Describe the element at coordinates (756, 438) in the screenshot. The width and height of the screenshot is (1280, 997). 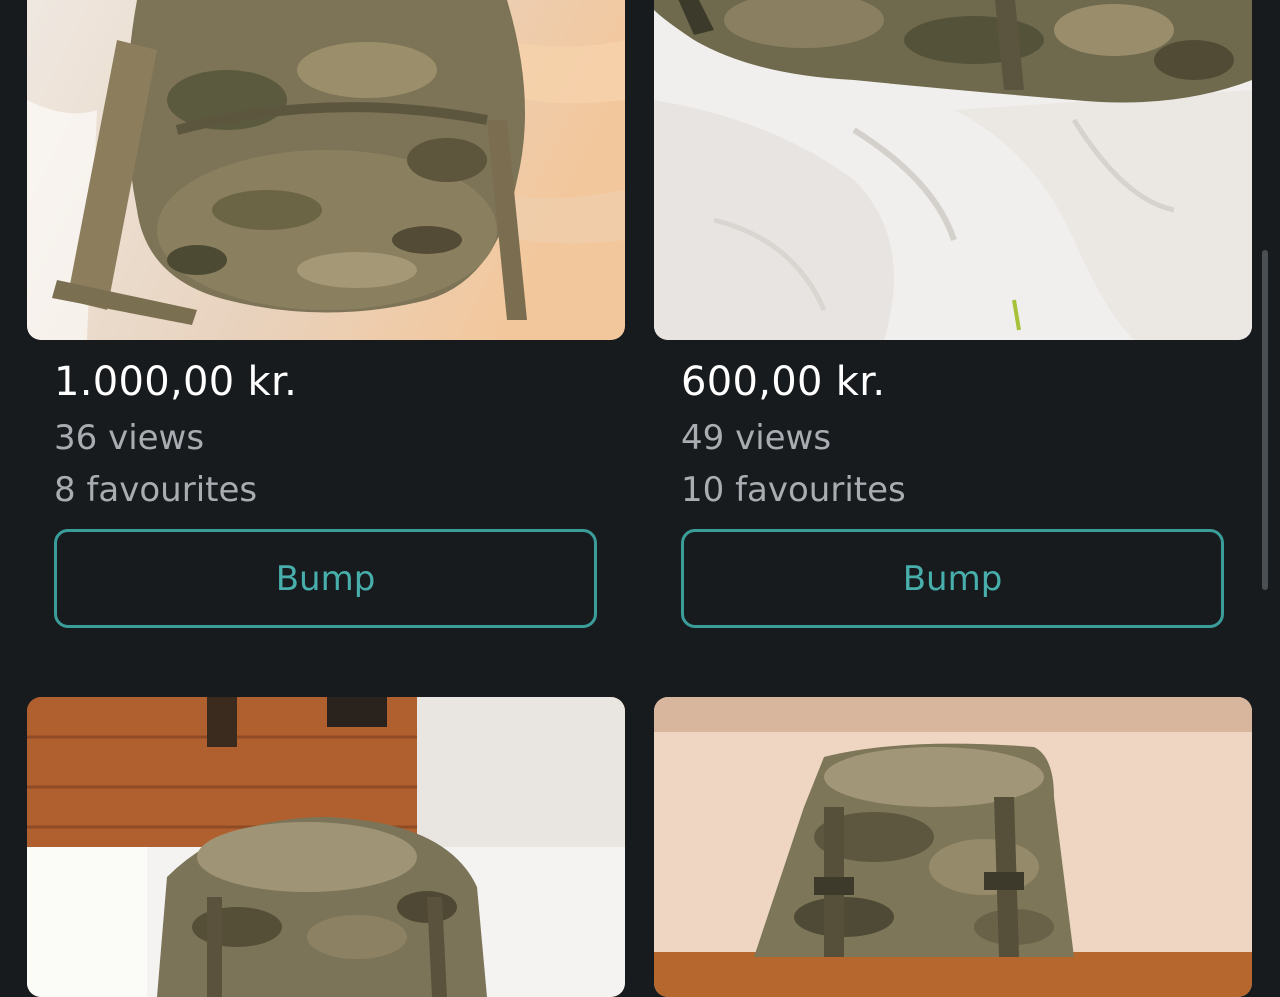
I see `listing-views: 49 views` at that location.